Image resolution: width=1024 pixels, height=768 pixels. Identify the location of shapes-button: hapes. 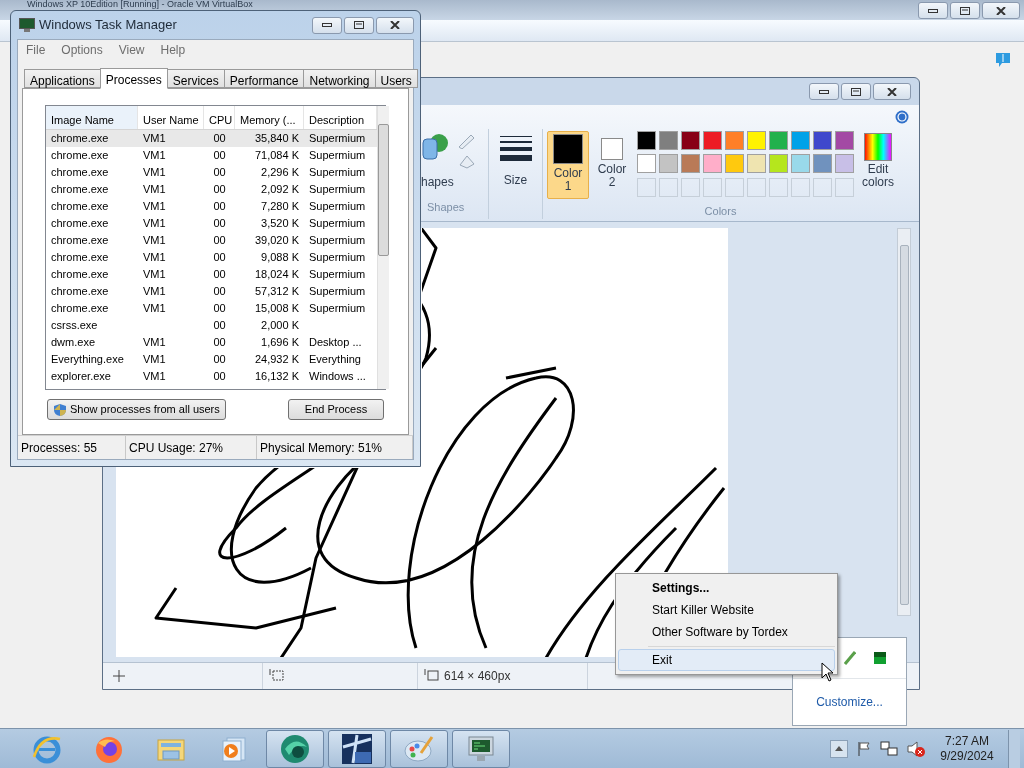
(437, 181).